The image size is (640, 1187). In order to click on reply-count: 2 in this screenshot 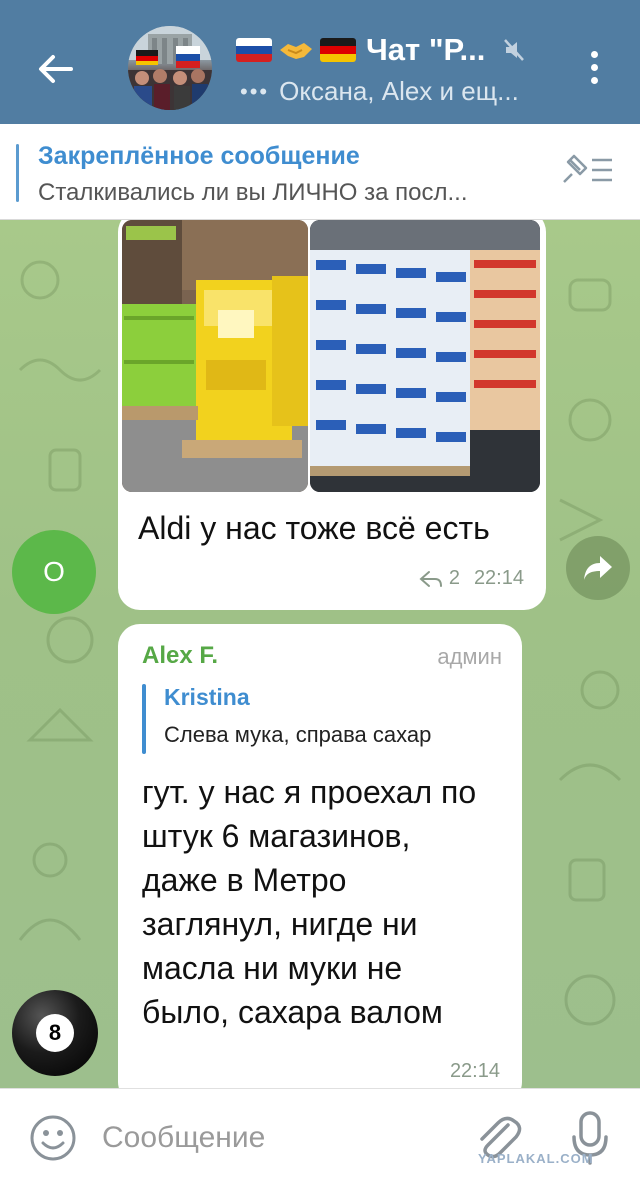, I will do `click(454, 578)`.